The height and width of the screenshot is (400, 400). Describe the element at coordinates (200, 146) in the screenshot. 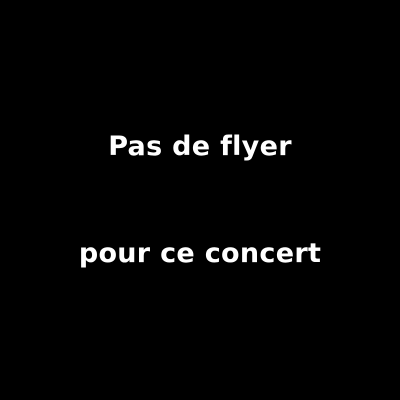

I see `no-flyer-message-line-1: Pas de flyer` at that location.